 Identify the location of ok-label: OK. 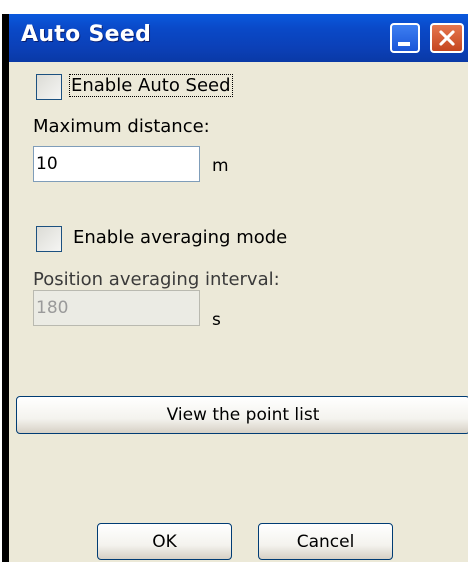
(164, 541).